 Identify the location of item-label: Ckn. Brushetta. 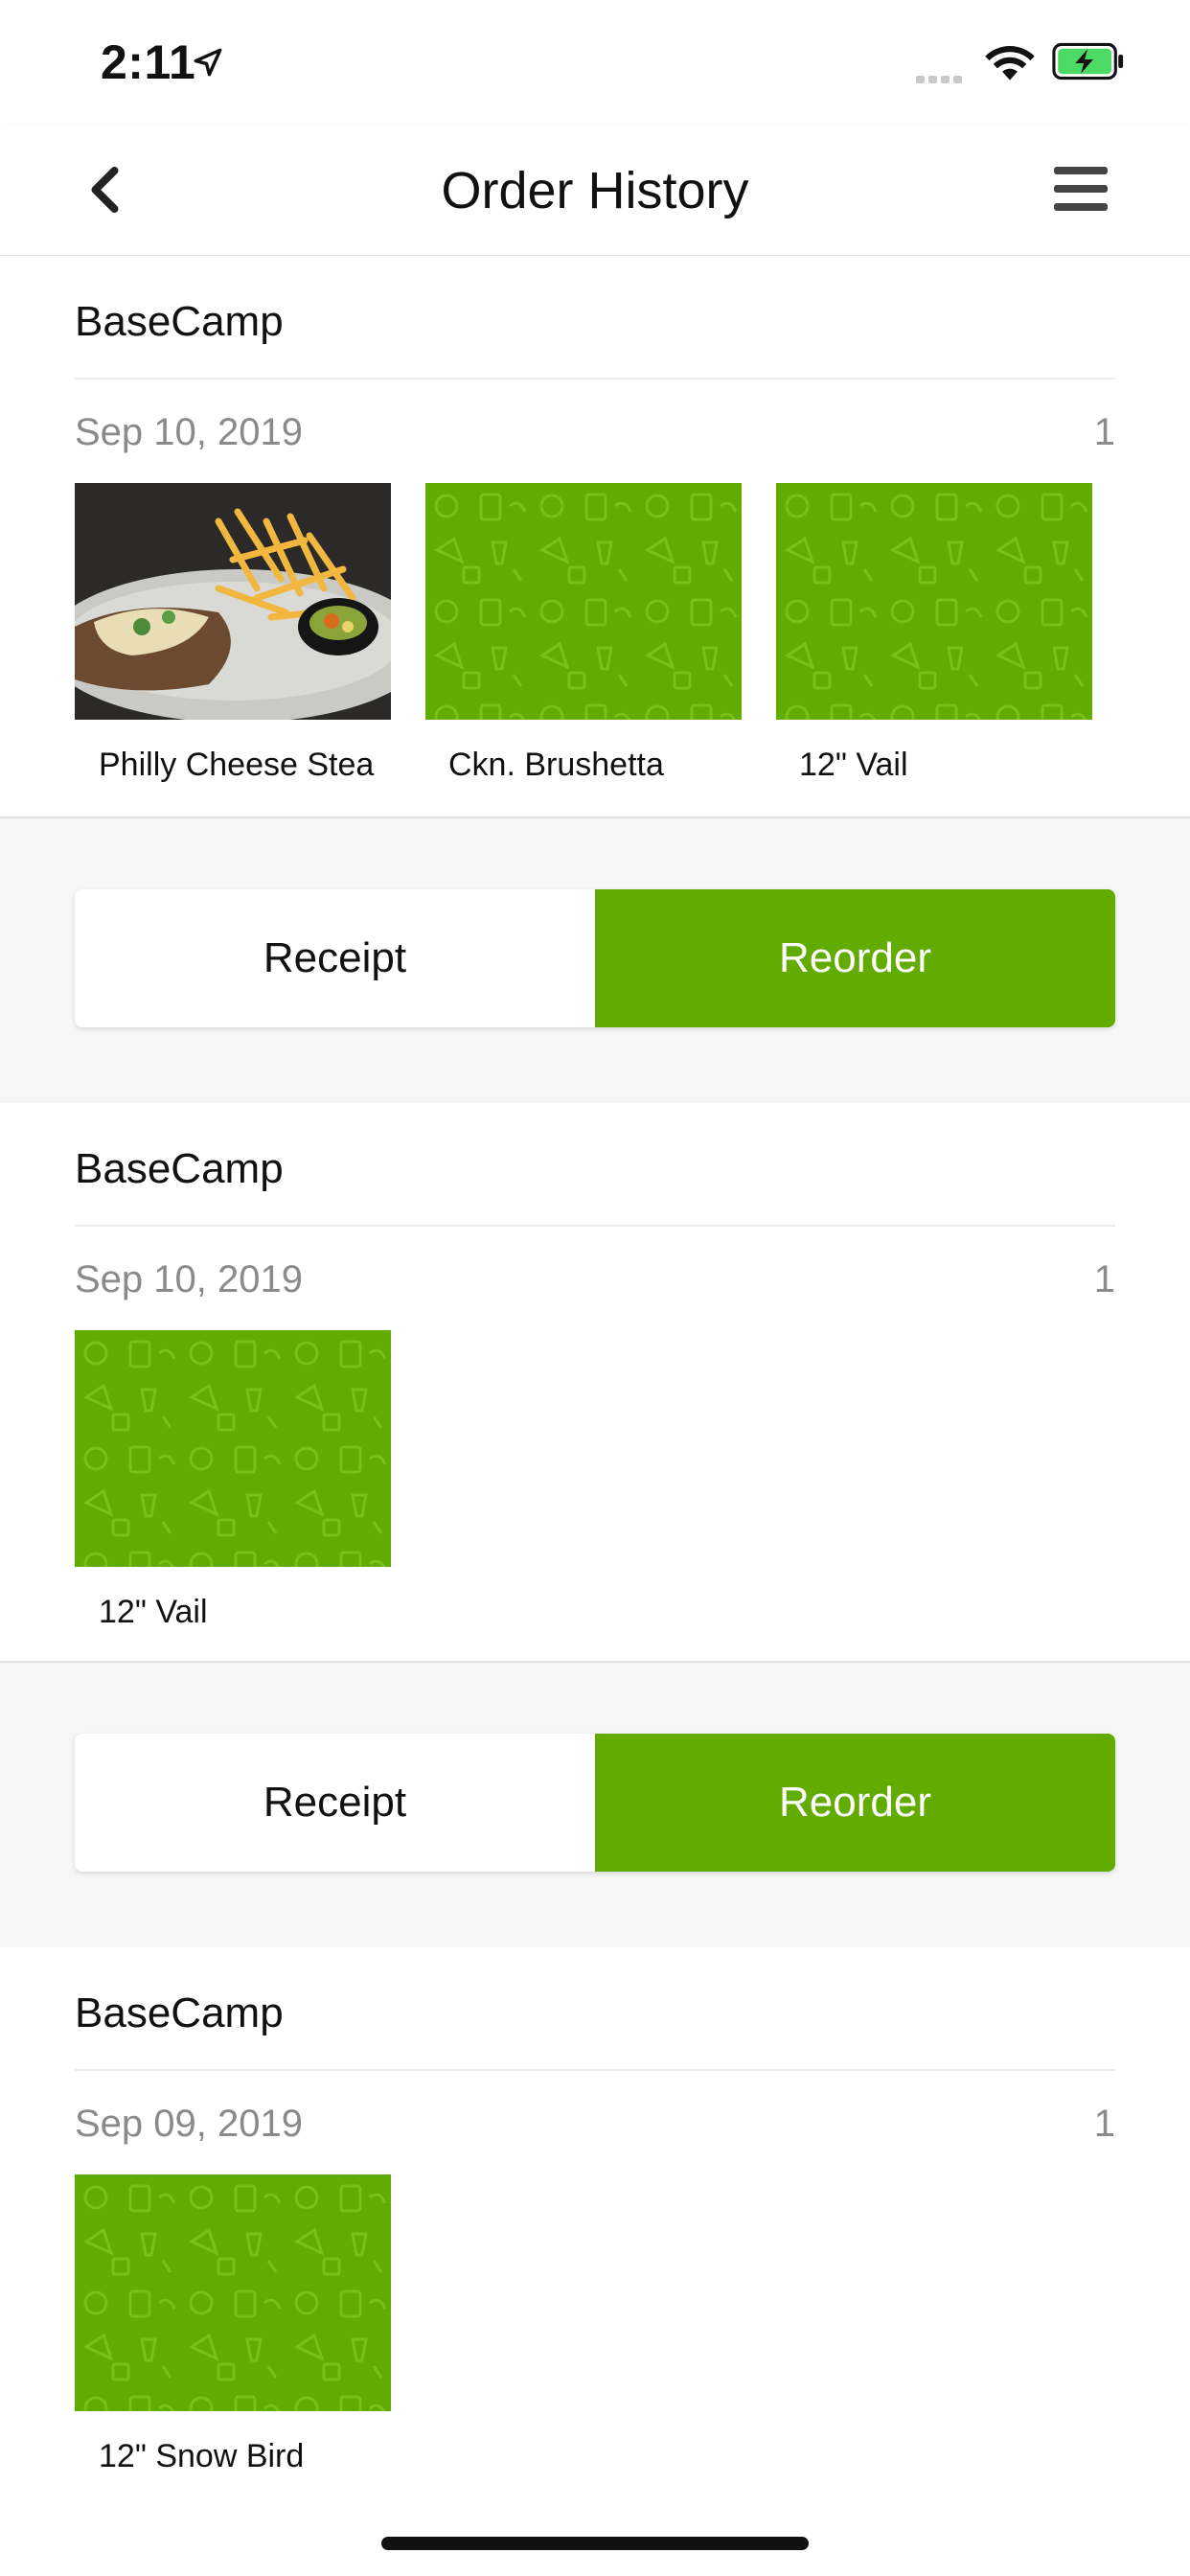
(556, 765).